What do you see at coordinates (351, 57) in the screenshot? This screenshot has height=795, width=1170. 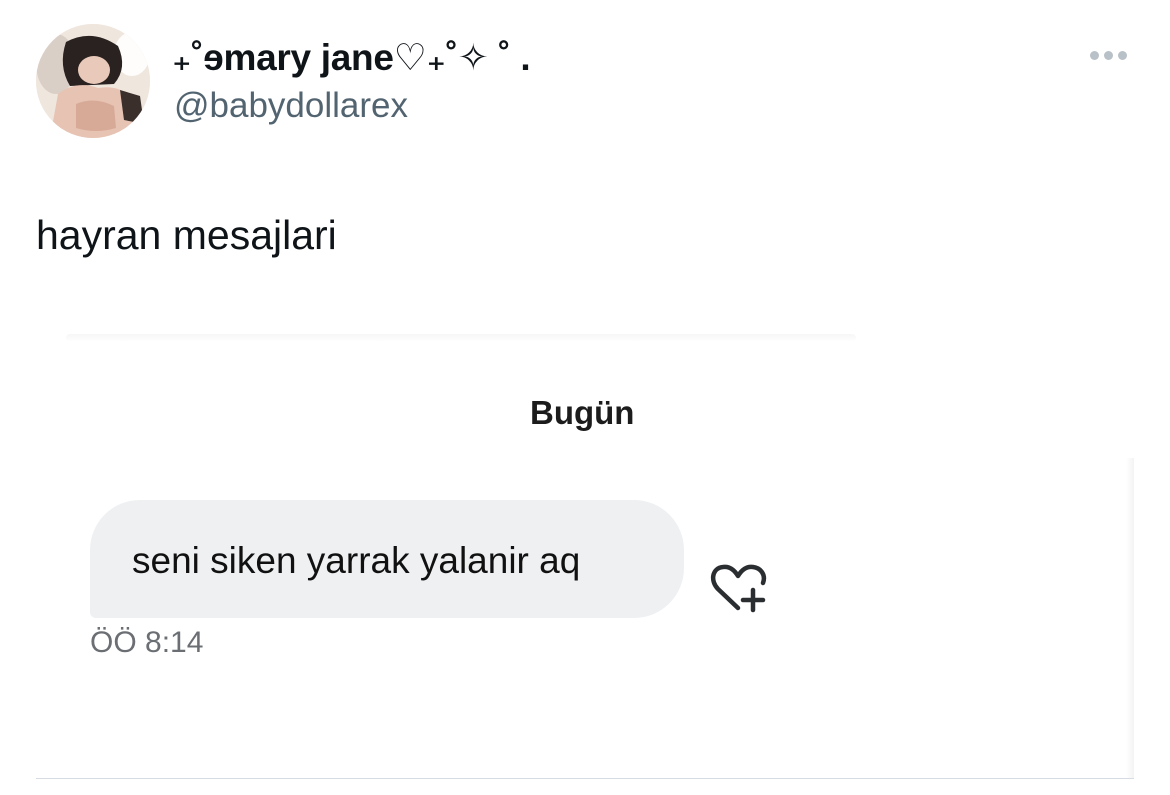 I see `author-display-name: ₊˚ɘmary jane♡₊˚✧ ˚ .` at bounding box center [351, 57].